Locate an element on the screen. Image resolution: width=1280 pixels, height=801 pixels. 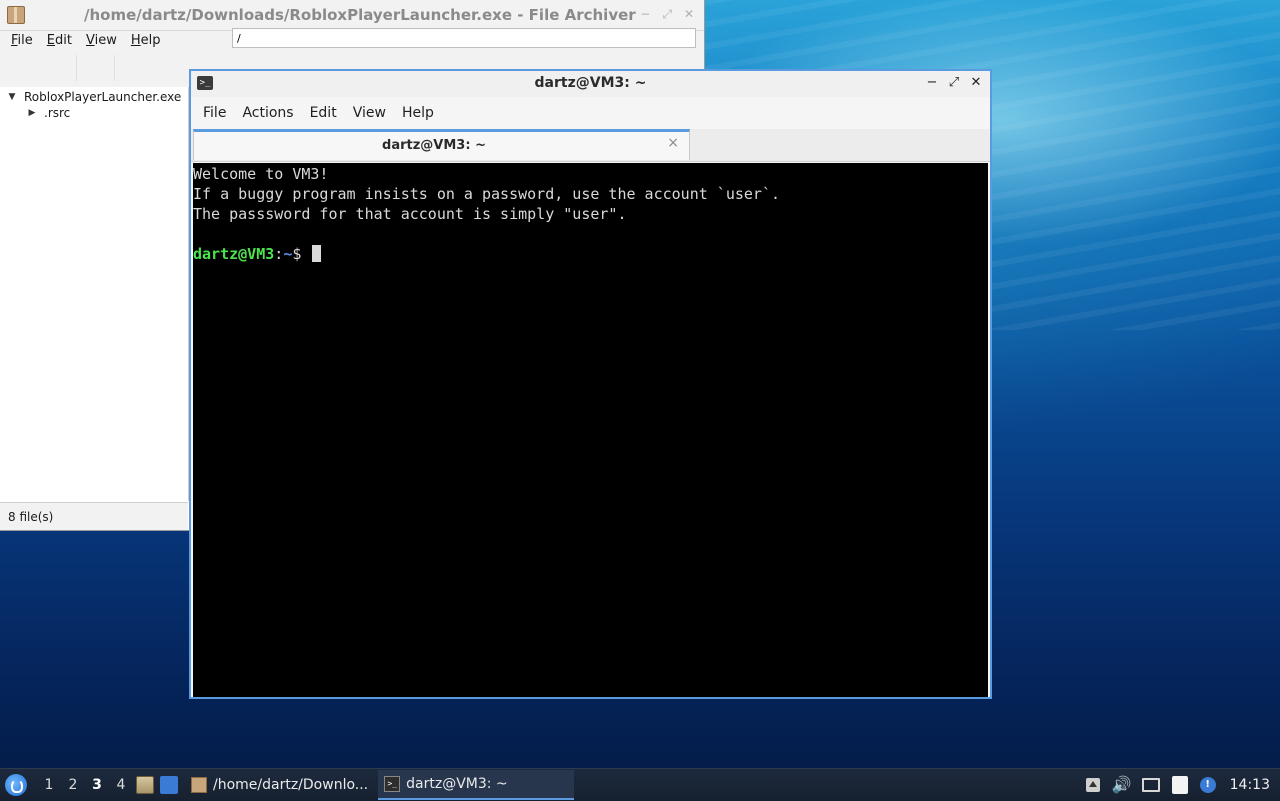
archiver-menu-help: Help is located at coordinates (146, 40).